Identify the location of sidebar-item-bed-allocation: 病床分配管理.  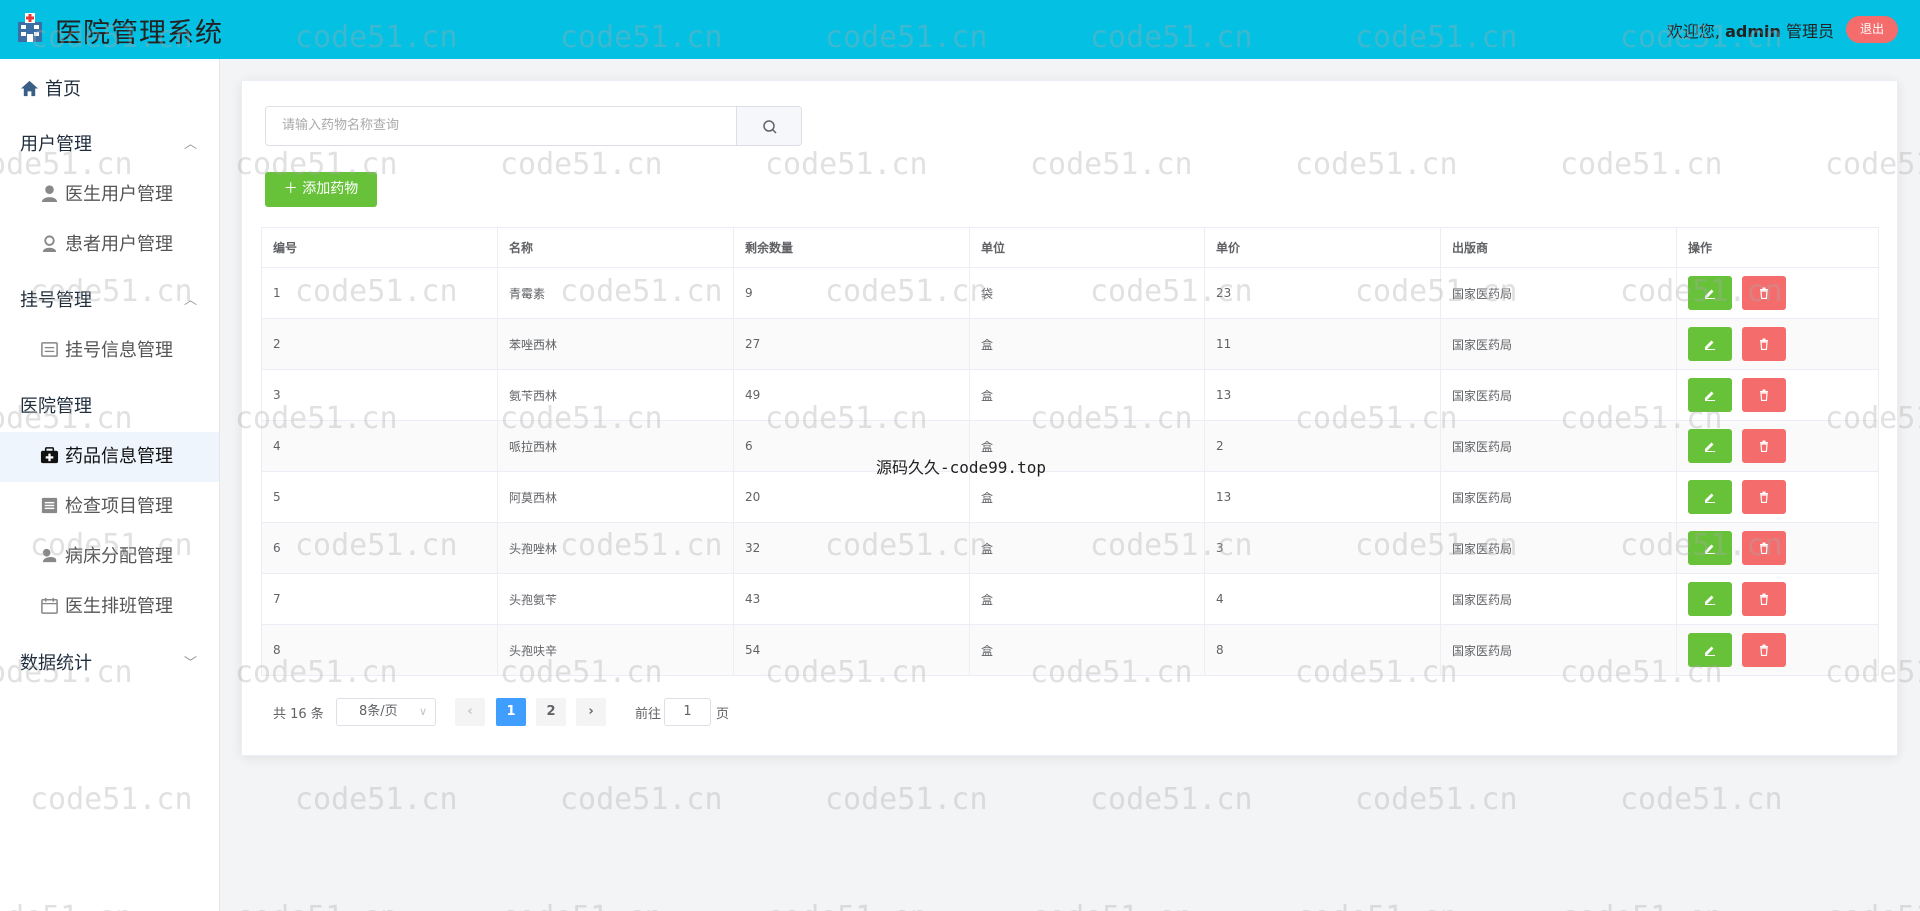
(109, 557).